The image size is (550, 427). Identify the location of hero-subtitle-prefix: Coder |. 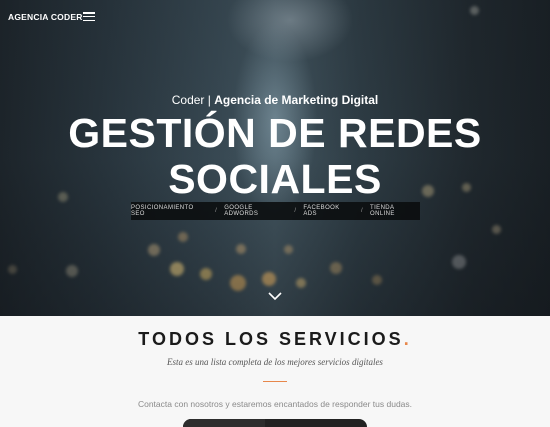
(193, 100).